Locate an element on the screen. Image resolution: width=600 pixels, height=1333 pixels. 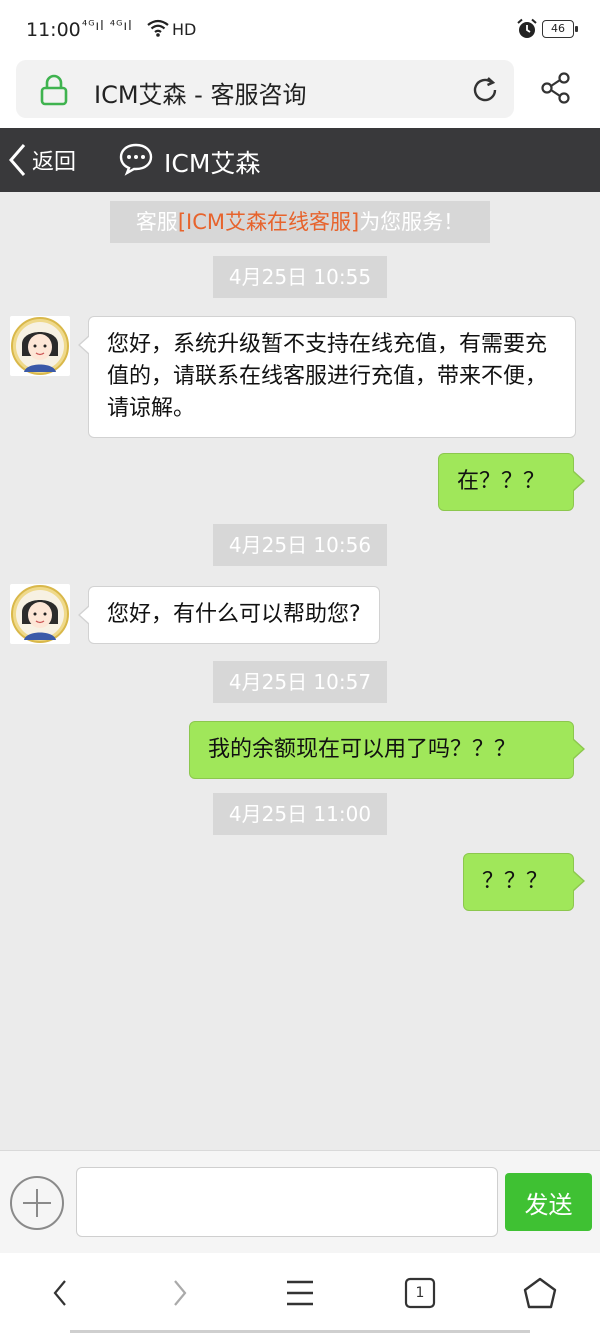
browser-nav-bar: 1 is located at coordinates (300, 1293).